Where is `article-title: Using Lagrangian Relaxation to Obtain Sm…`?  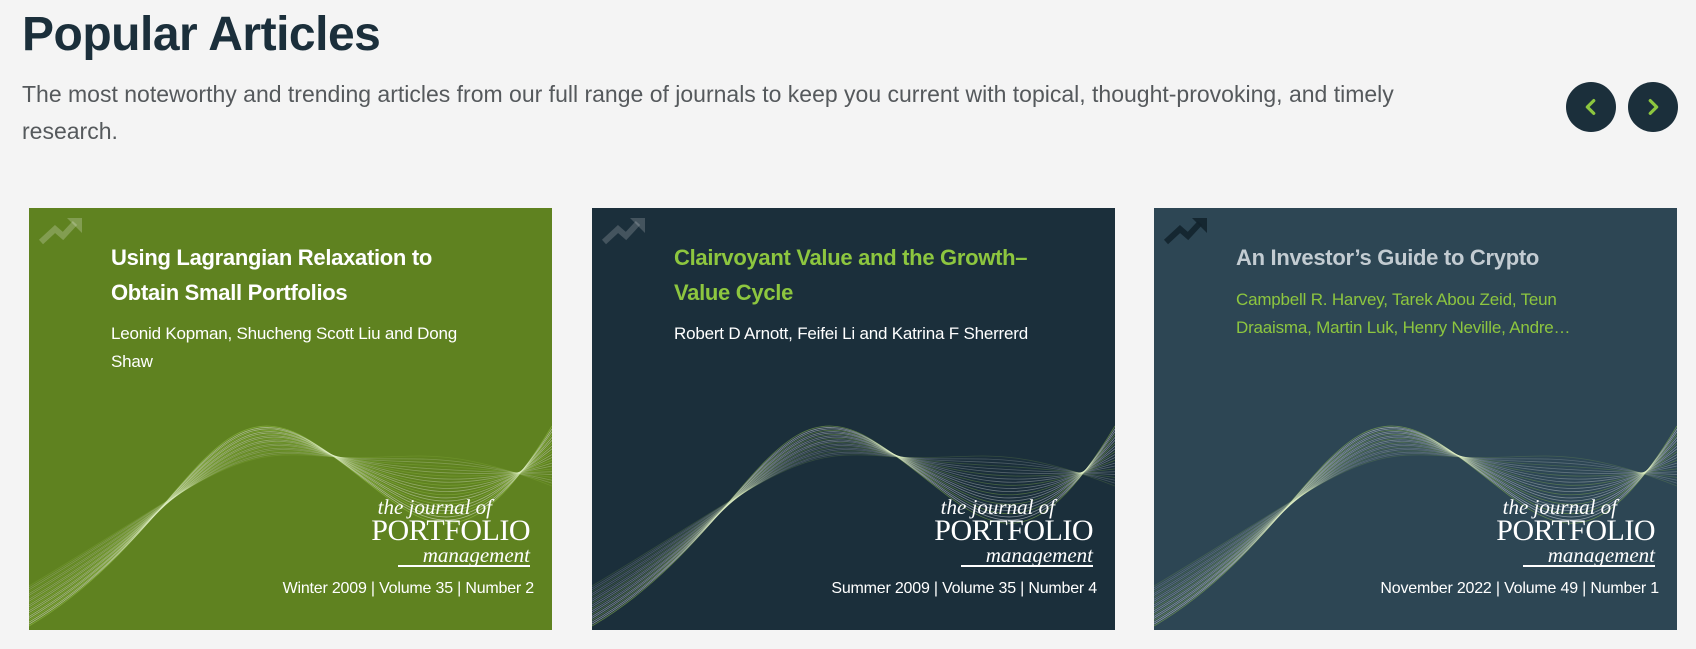
article-title: Using Lagrangian Relaxation to Obtain Sm… is located at coordinates (301, 275).